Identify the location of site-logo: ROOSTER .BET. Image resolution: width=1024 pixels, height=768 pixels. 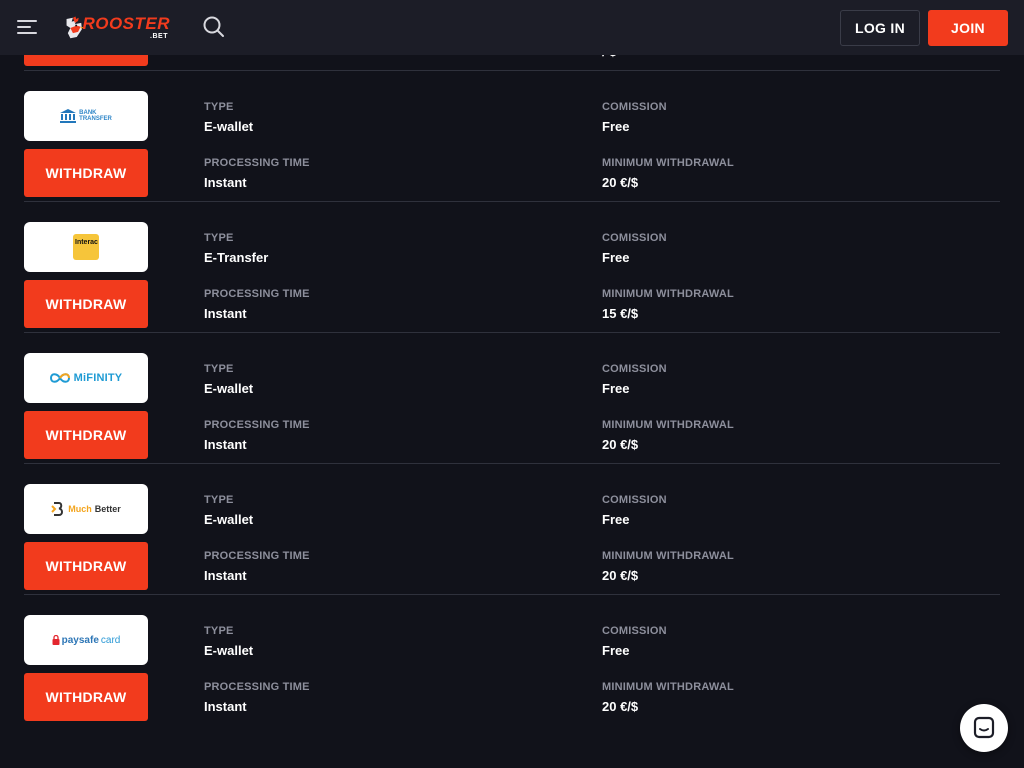
(117, 28).